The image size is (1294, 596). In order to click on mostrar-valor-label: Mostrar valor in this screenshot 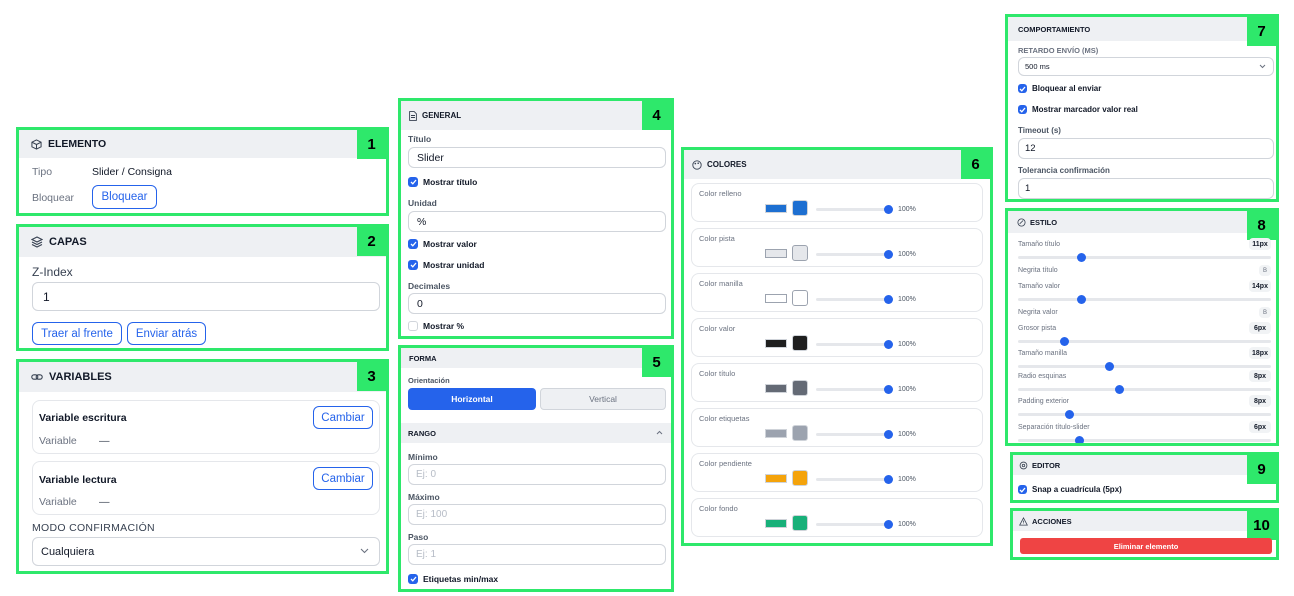, I will do `click(450, 244)`.